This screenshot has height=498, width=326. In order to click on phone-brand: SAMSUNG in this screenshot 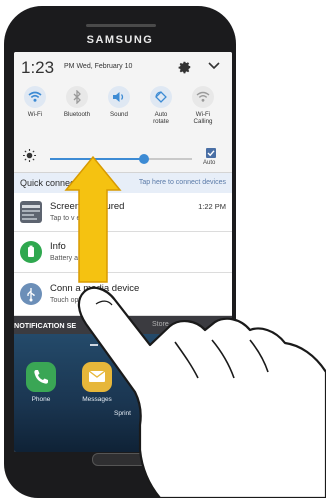, I will do `click(120, 40)`.